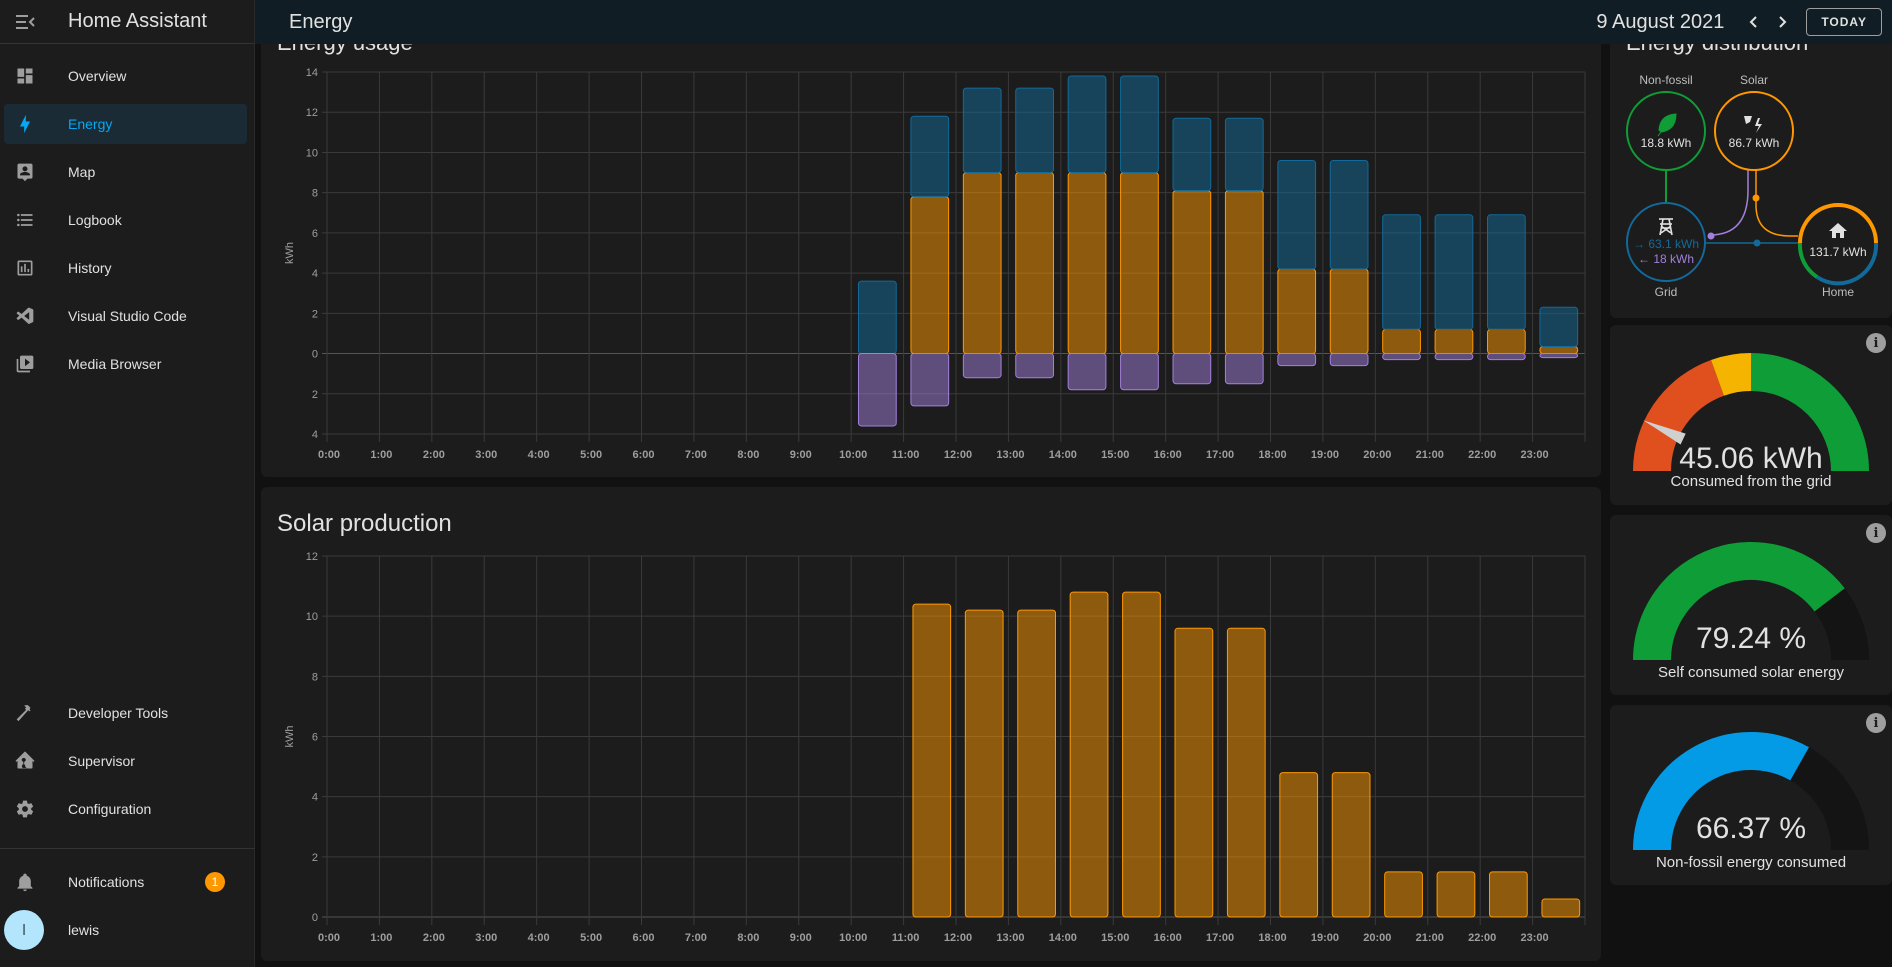 Image resolution: width=1892 pixels, height=967 pixels. Describe the element at coordinates (25, 364) in the screenshot. I see `play-box-multiple-icon` at that location.